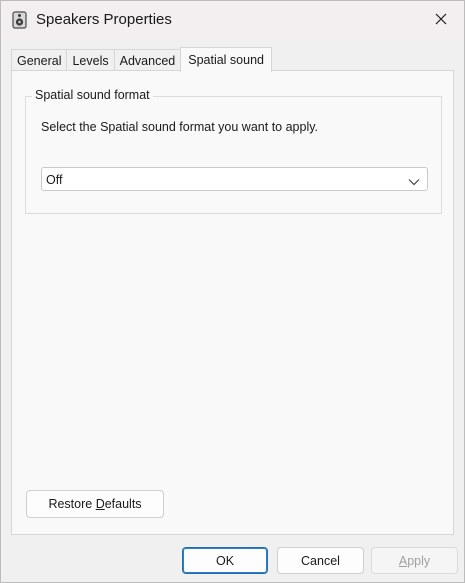 The height and width of the screenshot is (583, 465). Describe the element at coordinates (419, 560) in the screenshot. I see `apply-label-rest: pply` at that location.